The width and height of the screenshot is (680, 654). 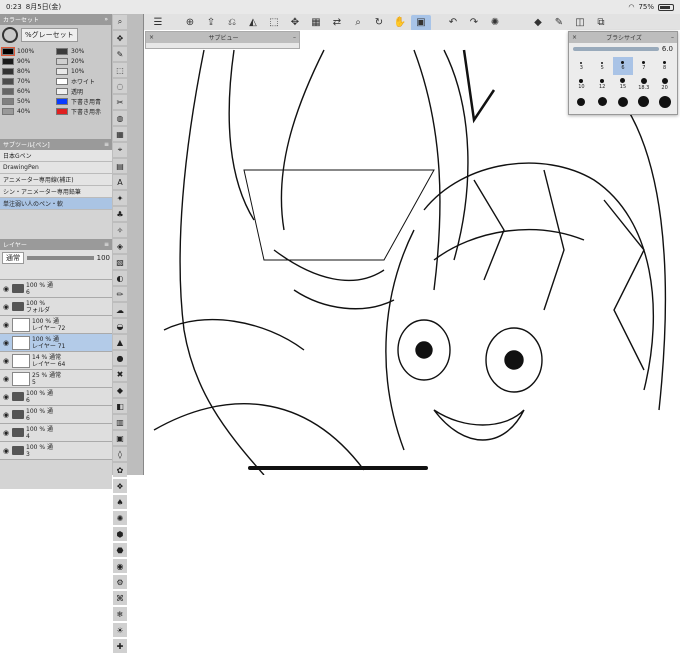 I want to click on brush-item: 単注弱い人のペン・軟, so click(x=56, y=204).